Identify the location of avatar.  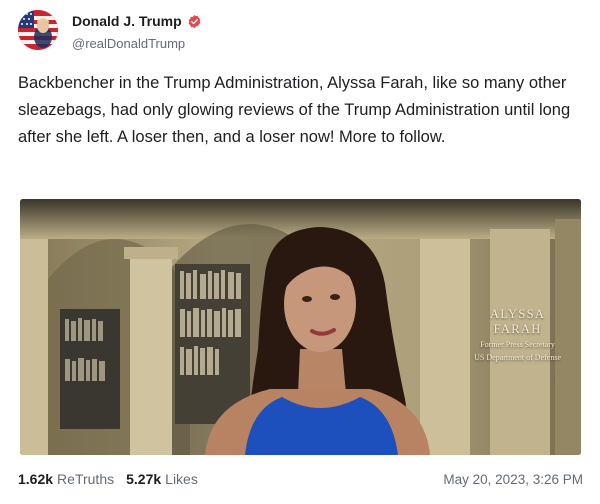
(38, 30).